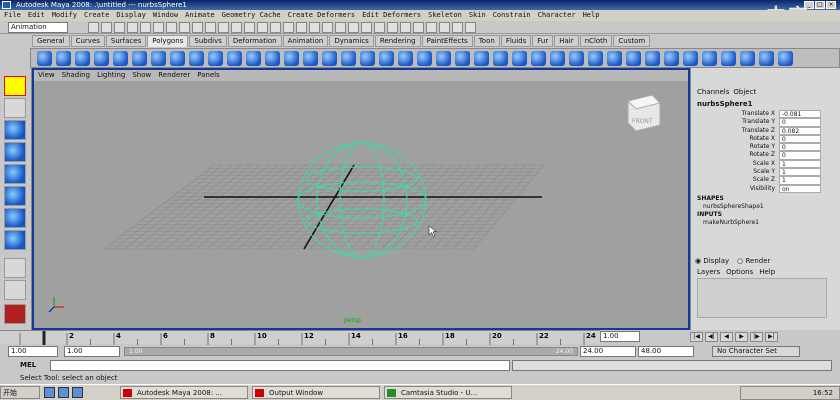  What do you see at coordinates (735, 180) in the screenshot?
I see `attribute-name: Scale Z` at bounding box center [735, 180].